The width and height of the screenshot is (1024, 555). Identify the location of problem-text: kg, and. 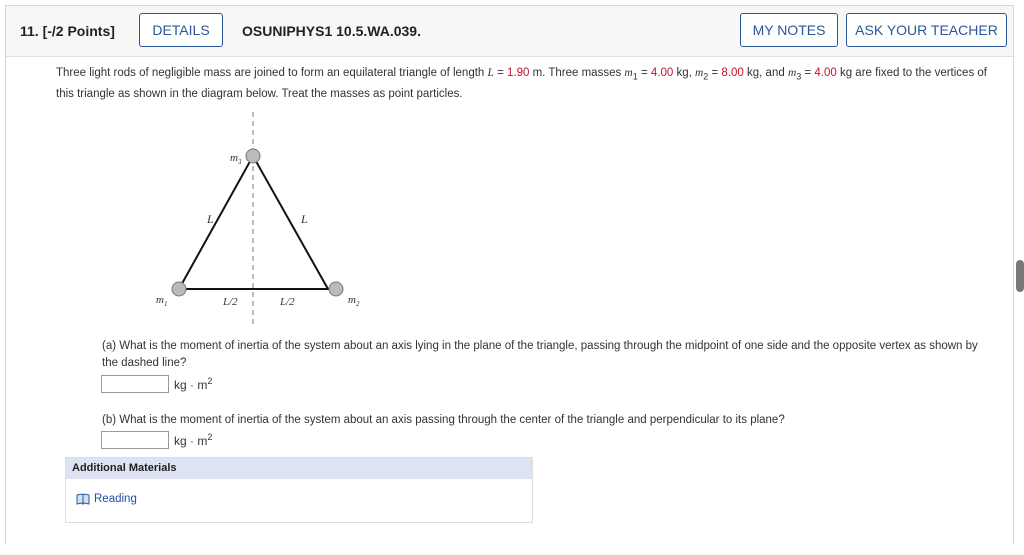
(765, 73).